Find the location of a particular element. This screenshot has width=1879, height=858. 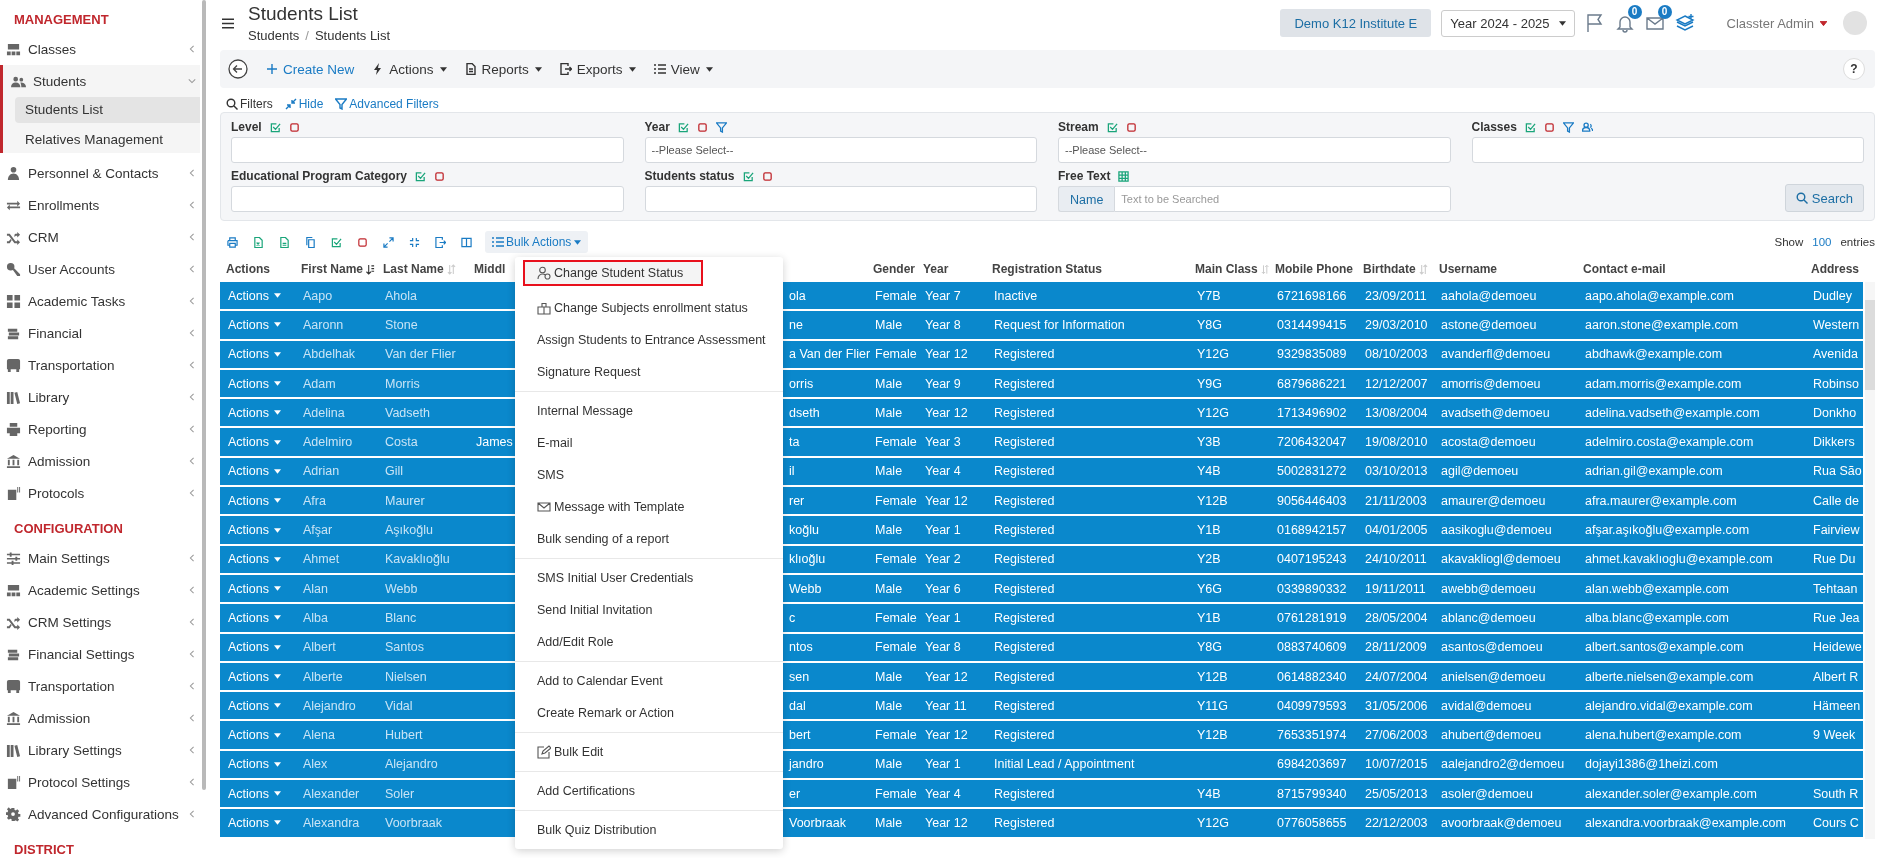

breadcrumb-link: Students List is located at coordinates (352, 35).